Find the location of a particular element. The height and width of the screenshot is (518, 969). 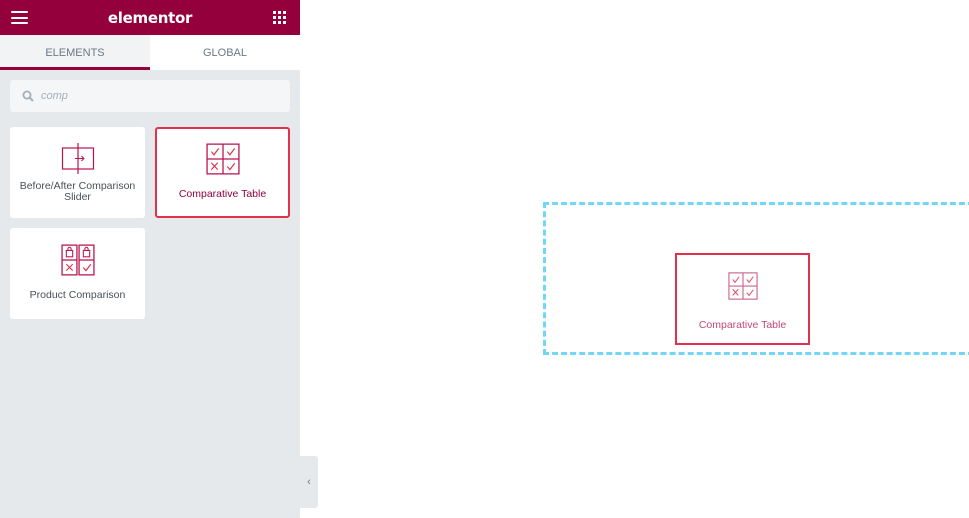

search-box is located at coordinates (150, 96).